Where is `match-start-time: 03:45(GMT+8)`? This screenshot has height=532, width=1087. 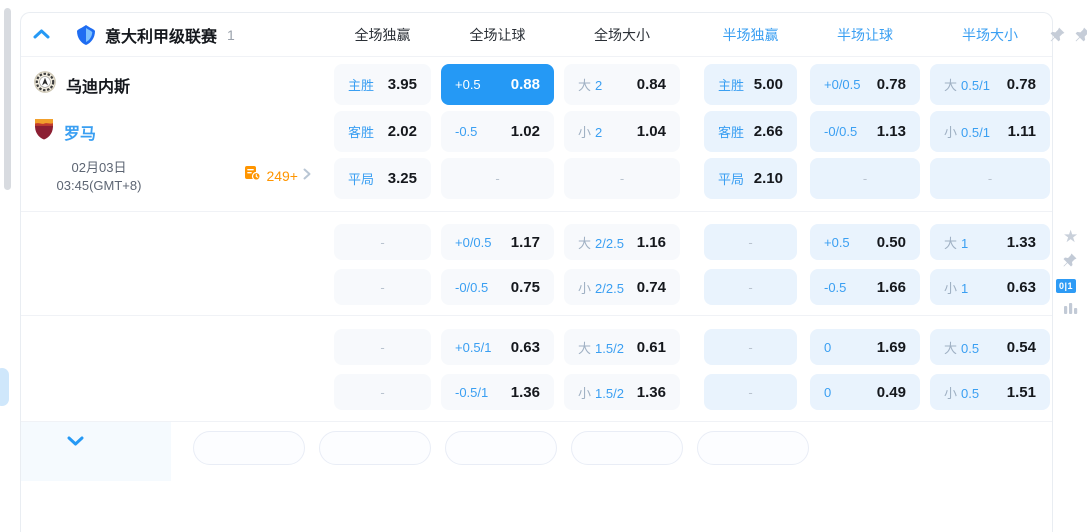 match-start-time: 03:45(GMT+8) is located at coordinates (99, 185).